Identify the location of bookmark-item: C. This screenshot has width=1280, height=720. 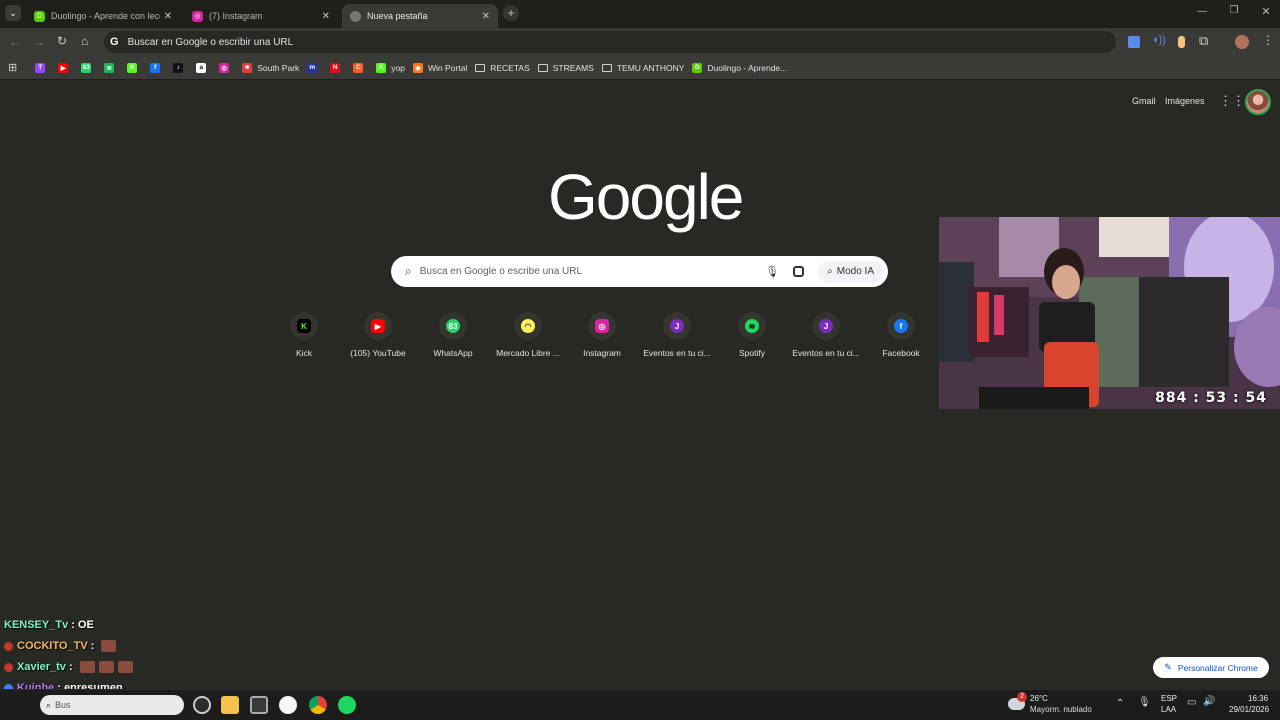
(360, 68).